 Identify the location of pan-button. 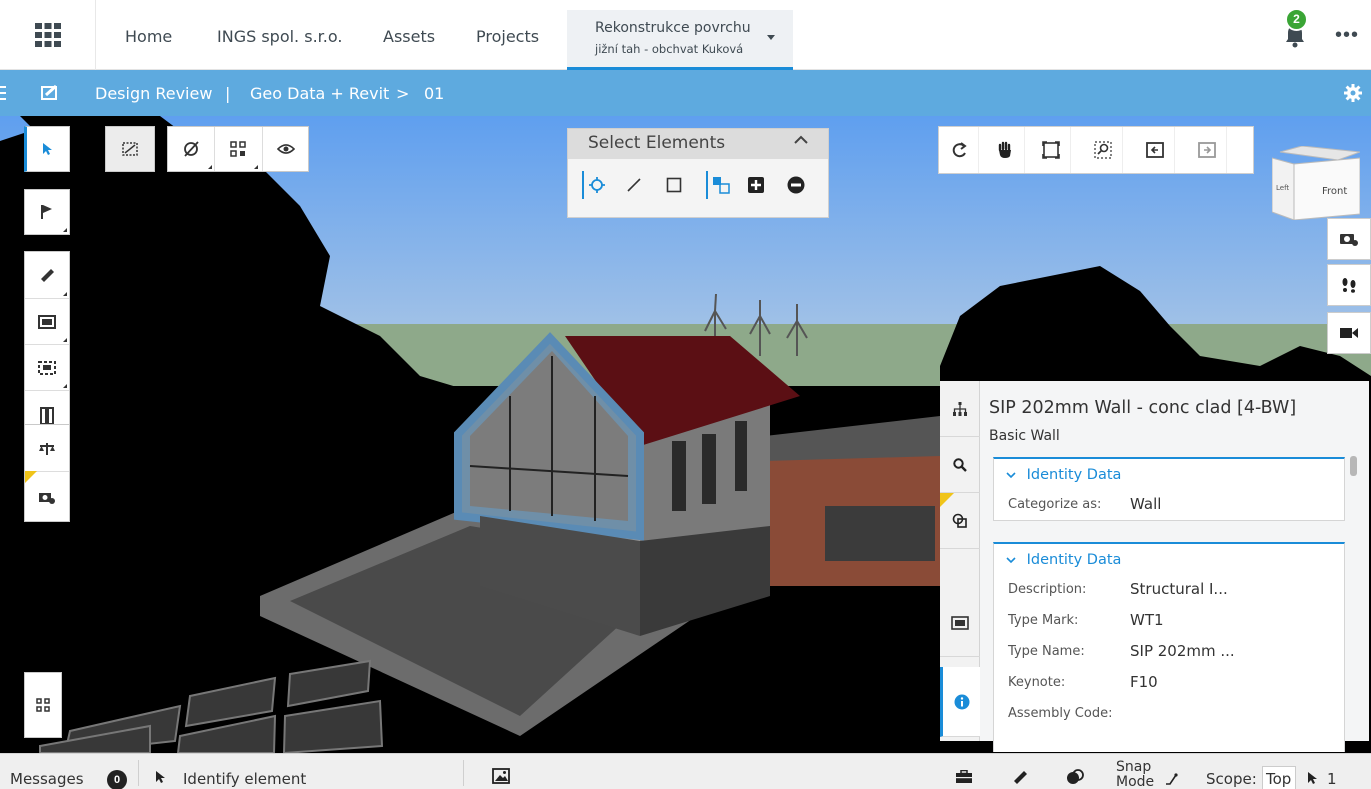
(1005, 150).